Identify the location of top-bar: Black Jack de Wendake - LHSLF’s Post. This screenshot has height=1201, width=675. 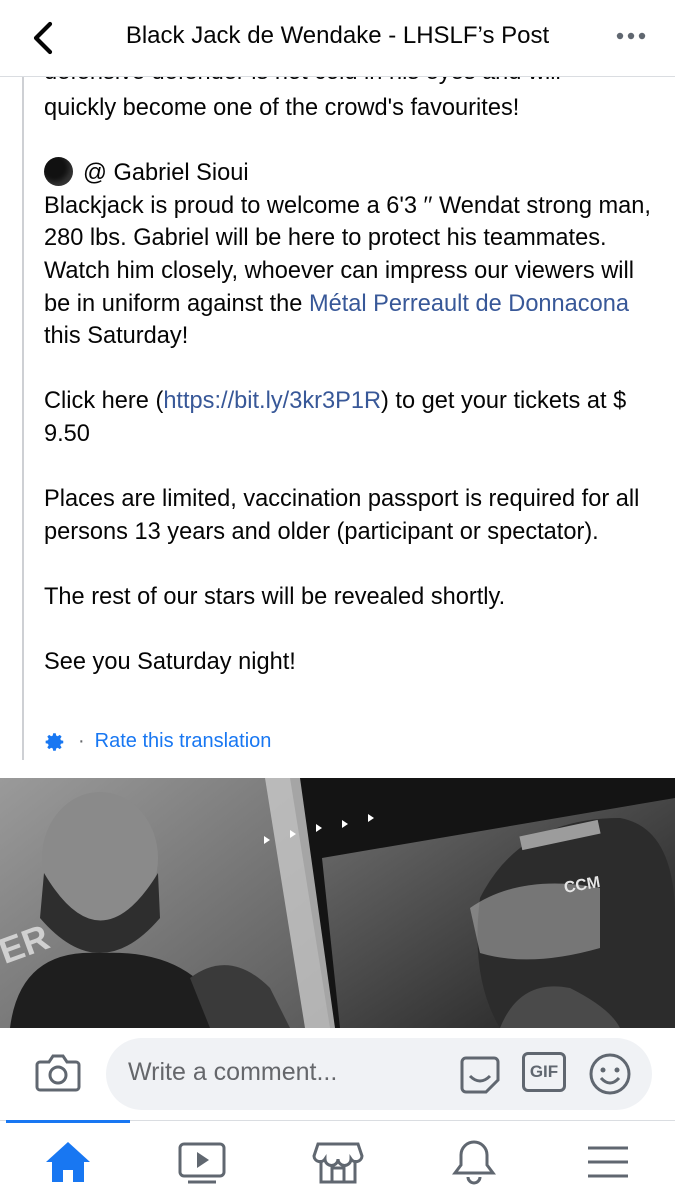
(337, 38).